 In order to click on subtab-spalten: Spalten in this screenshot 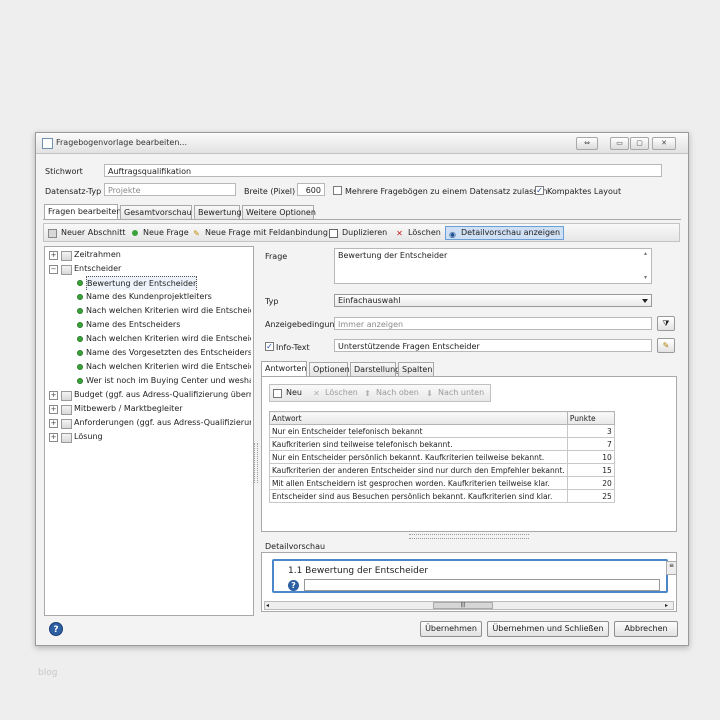, I will do `click(416, 369)`.